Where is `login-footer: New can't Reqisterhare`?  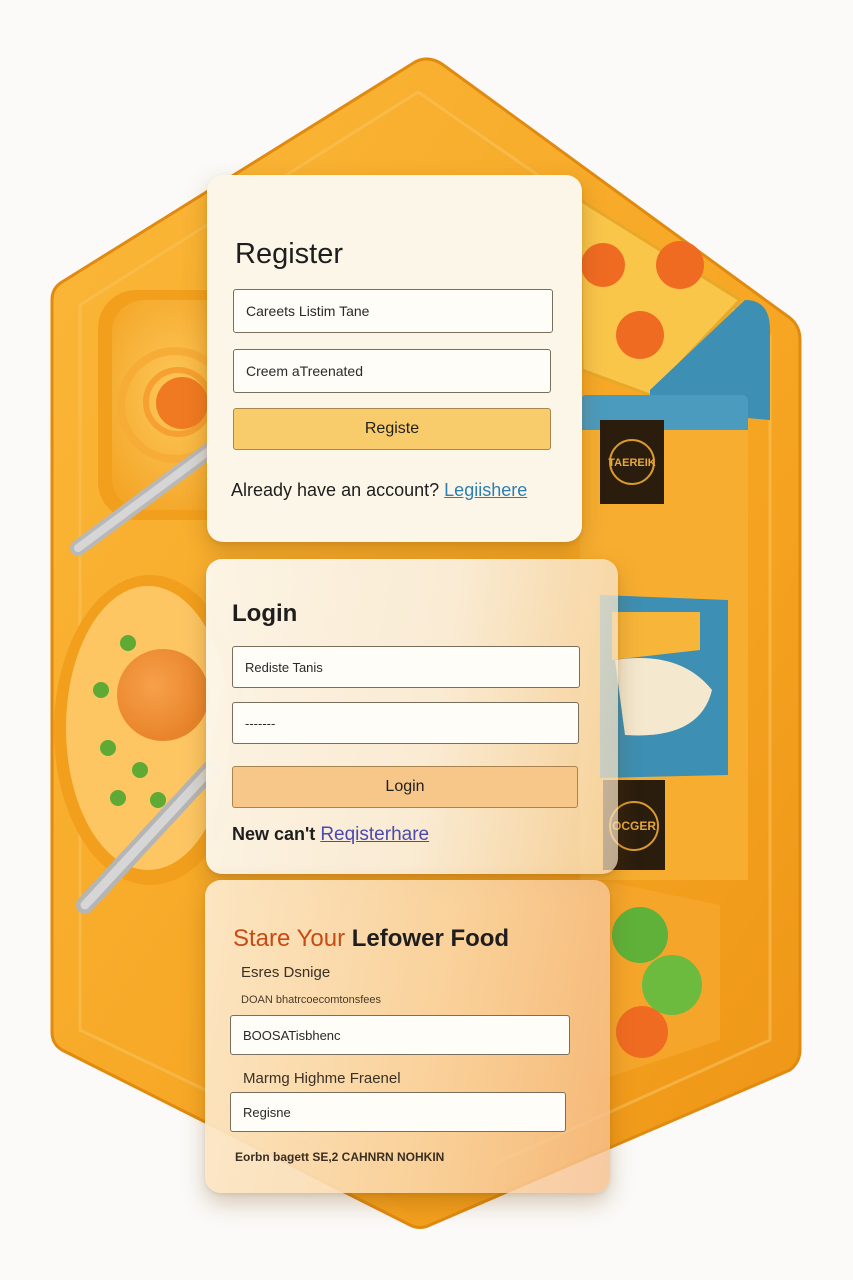
login-footer: New can't Reqisterhare is located at coordinates (330, 835).